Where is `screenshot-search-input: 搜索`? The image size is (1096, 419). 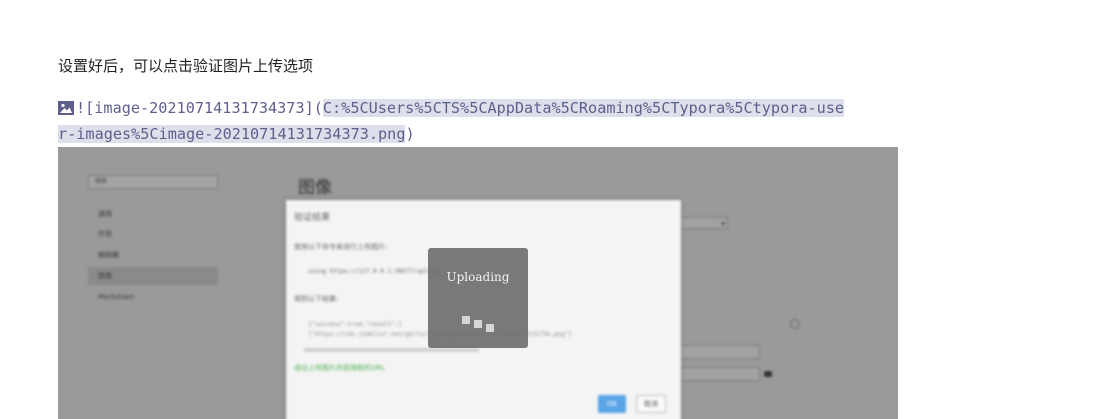 screenshot-search-input: 搜索 is located at coordinates (153, 182).